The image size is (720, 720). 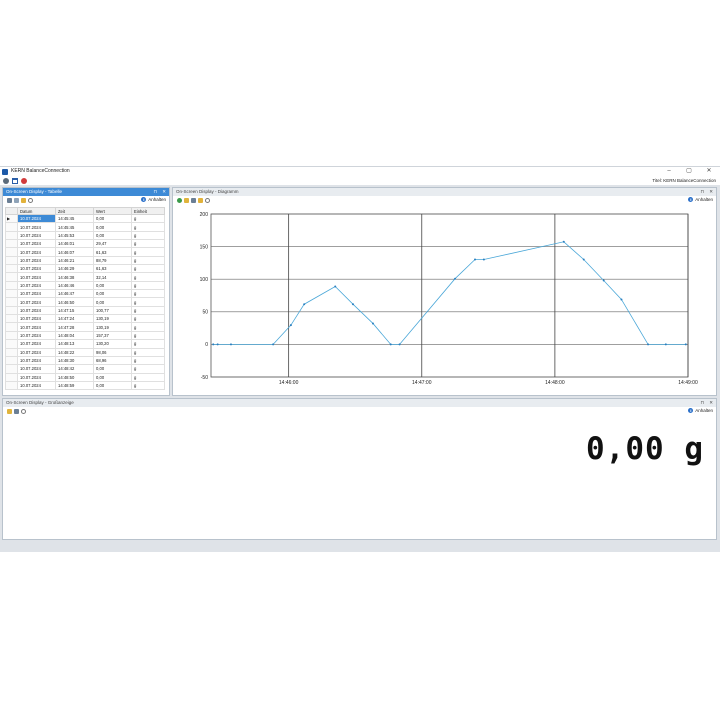 I want to click on cell-zeit: 14:45:53, so click(x=74, y=235).